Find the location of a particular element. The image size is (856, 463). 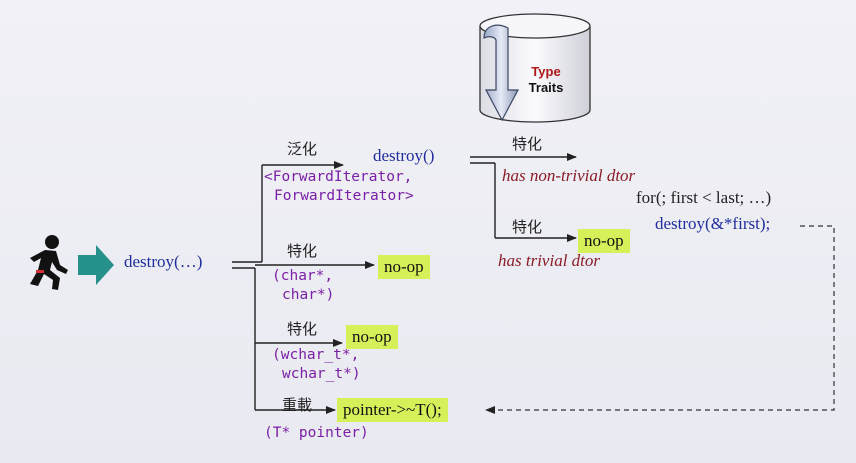

loop-line-1: for(; first < last; …) is located at coordinates (704, 197).